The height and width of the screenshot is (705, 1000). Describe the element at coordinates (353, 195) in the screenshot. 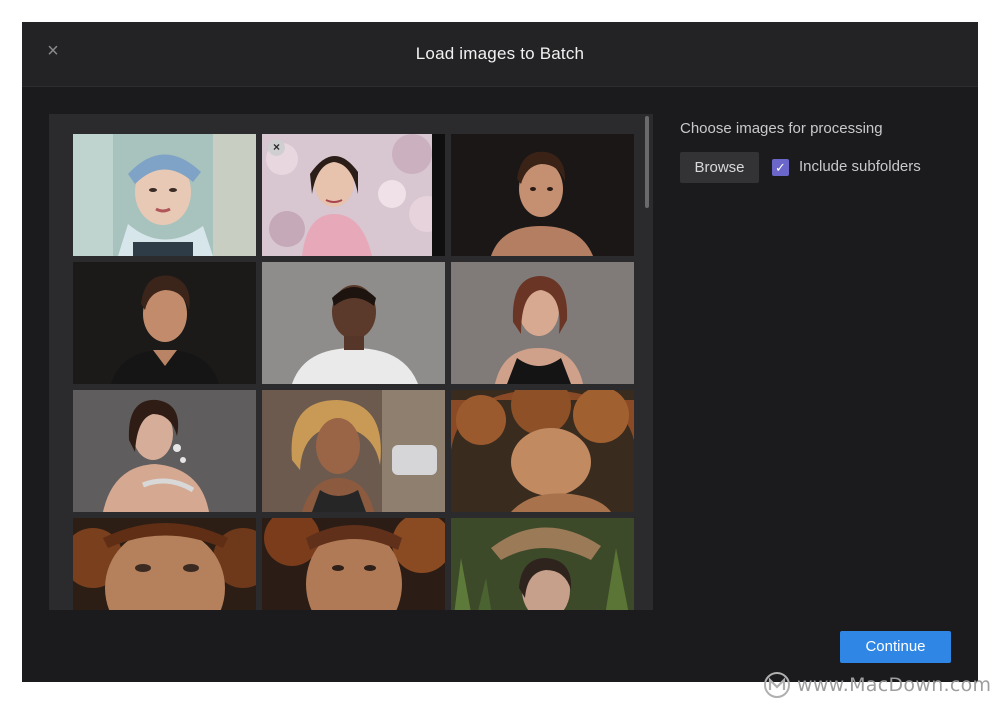

I see `thumbnail-image: ×` at that location.